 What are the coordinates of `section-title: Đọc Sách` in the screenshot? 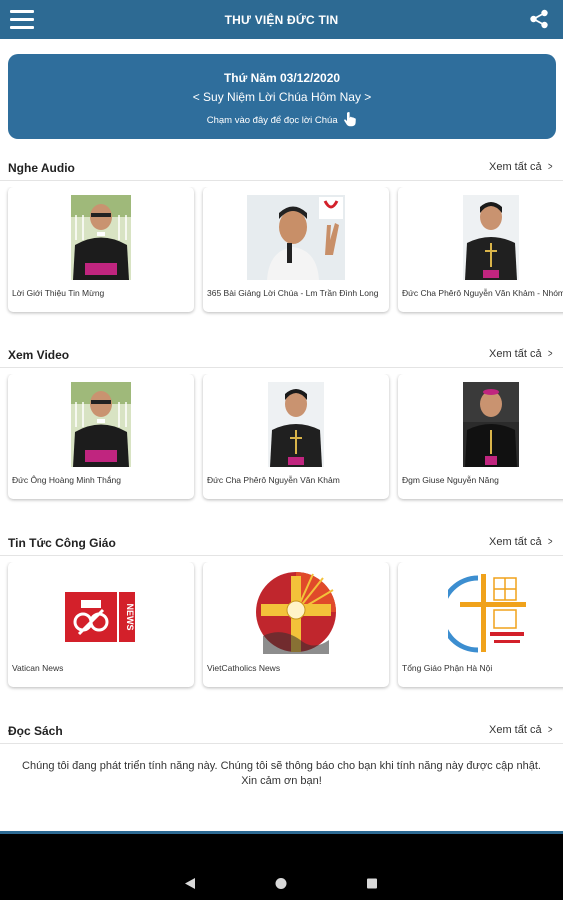 It's located at (35, 731).